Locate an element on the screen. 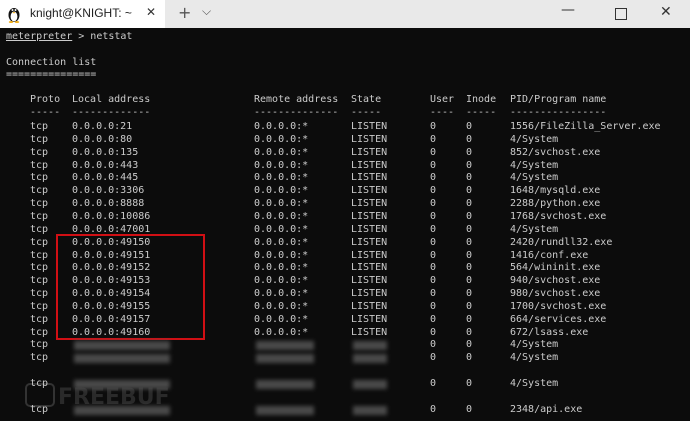 Image resolution: width=690 pixels, height=421 pixels. col-local-address-header: Local address is located at coordinates (111, 99).